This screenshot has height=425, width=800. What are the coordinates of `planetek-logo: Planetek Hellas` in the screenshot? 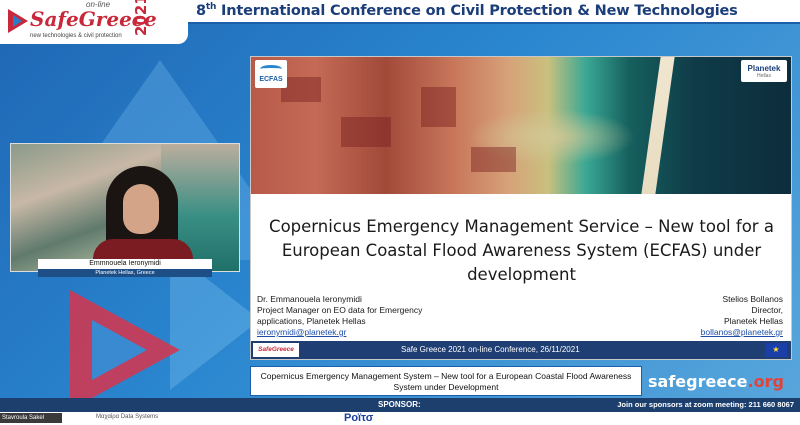 It's located at (764, 71).